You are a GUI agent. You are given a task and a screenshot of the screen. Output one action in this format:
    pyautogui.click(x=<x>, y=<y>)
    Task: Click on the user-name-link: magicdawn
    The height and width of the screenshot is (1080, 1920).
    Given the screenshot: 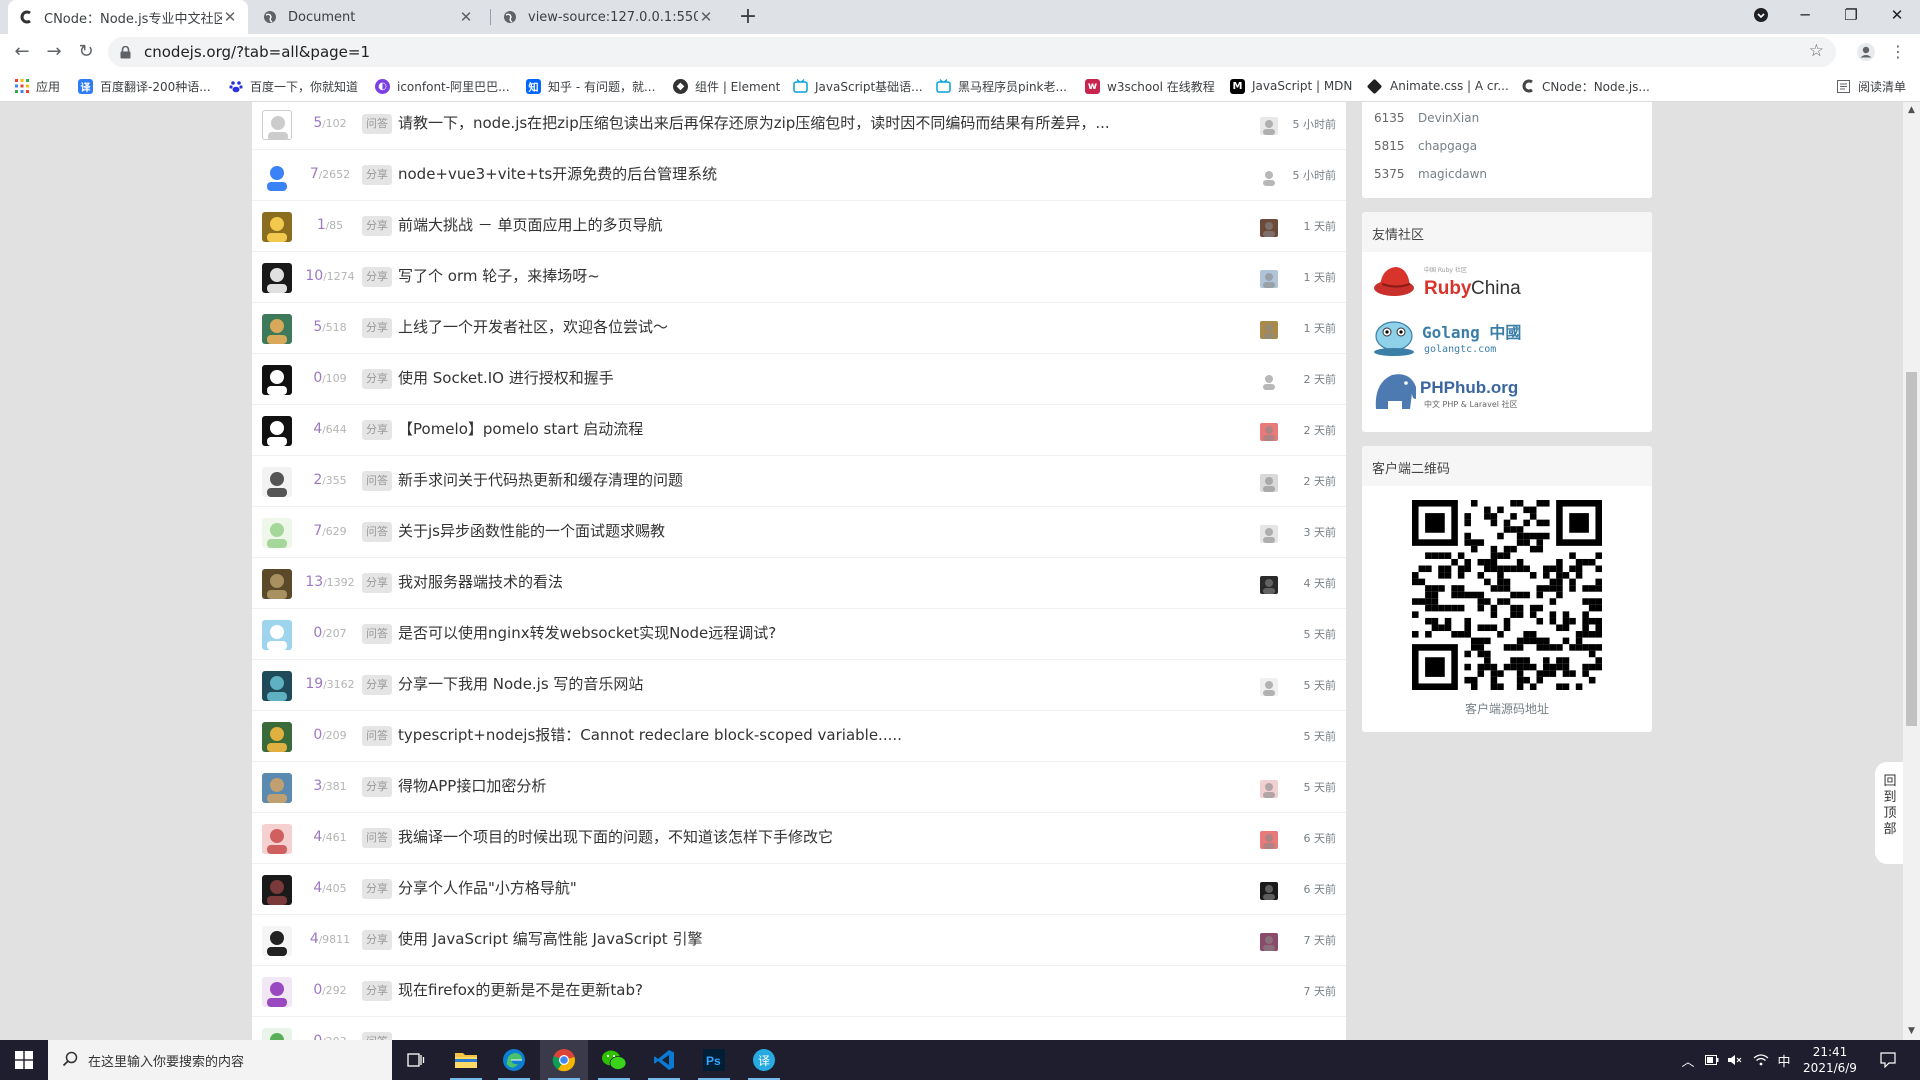 What is the action you would take?
    pyautogui.click(x=1452, y=174)
    